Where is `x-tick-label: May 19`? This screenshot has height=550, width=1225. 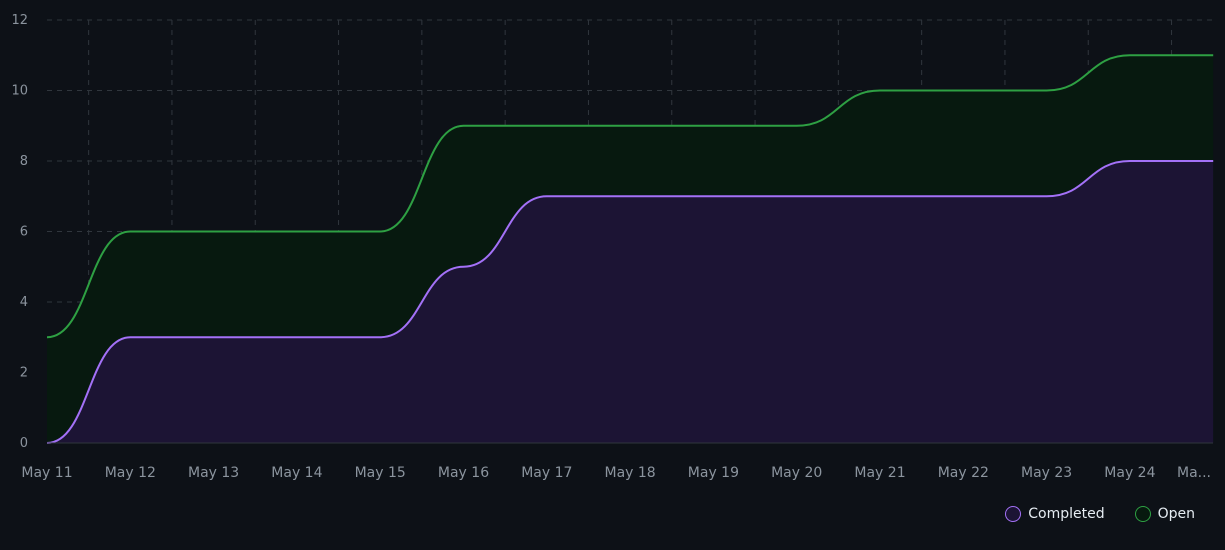
x-tick-label: May 19 is located at coordinates (713, 473).